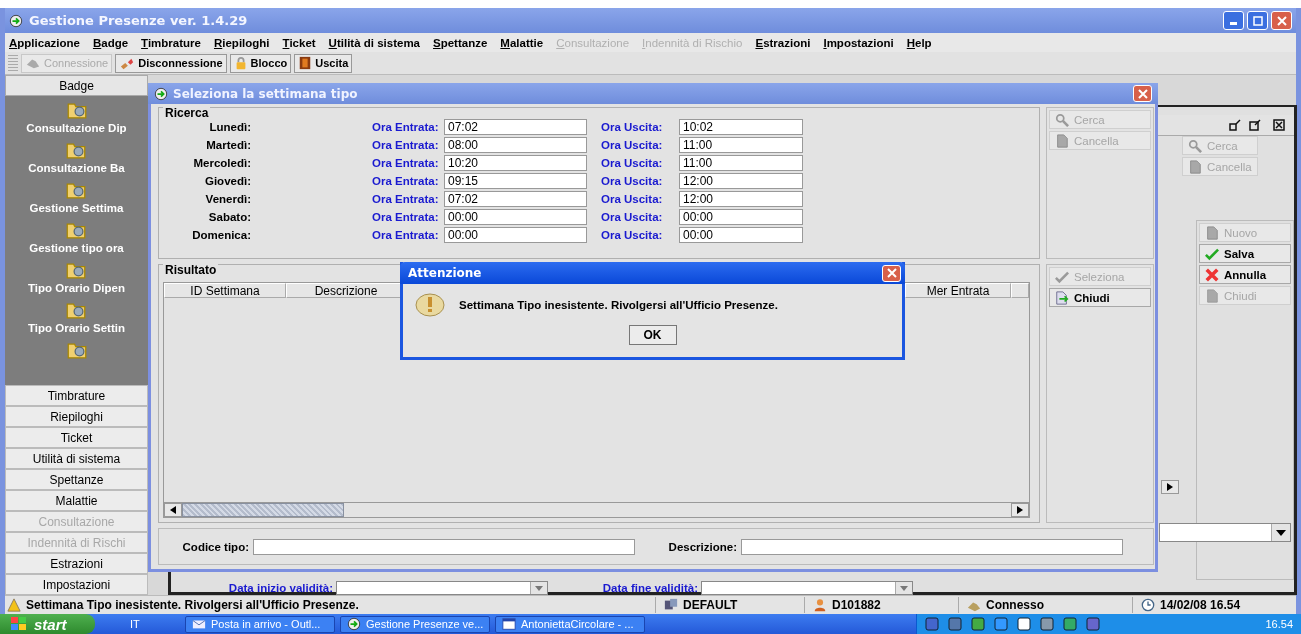  Describe the element at coordinates (1245, 253) in the screenshot. I see `form-button: Salva` at that location.